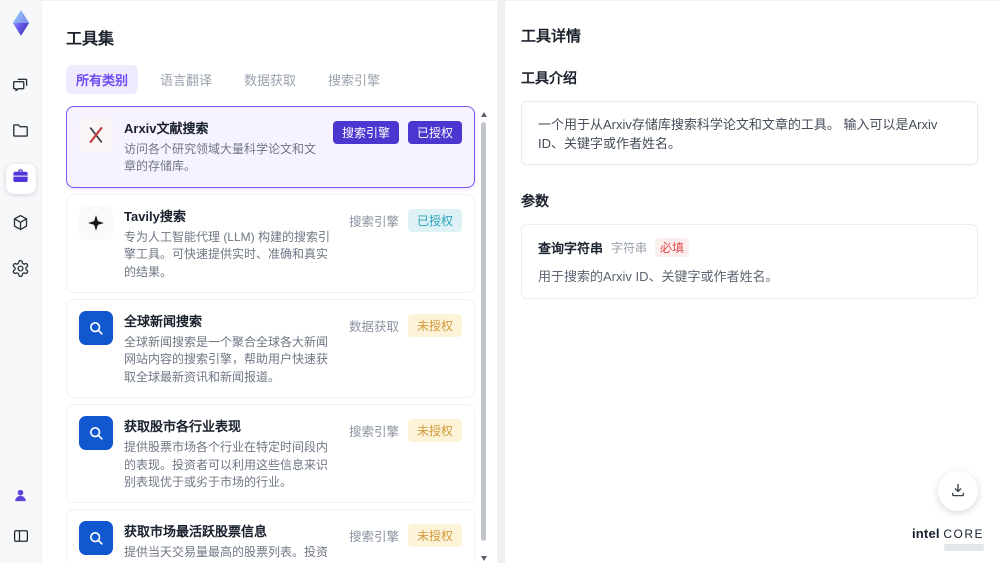  I want to click on sidebar-item-chat, so click(21, 87).